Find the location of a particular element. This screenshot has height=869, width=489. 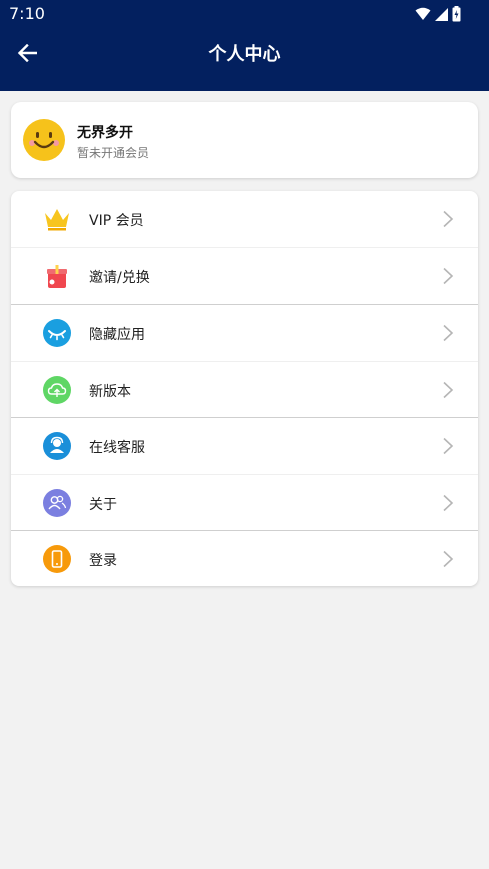

battery-icon is located at coordinates (456, 14).